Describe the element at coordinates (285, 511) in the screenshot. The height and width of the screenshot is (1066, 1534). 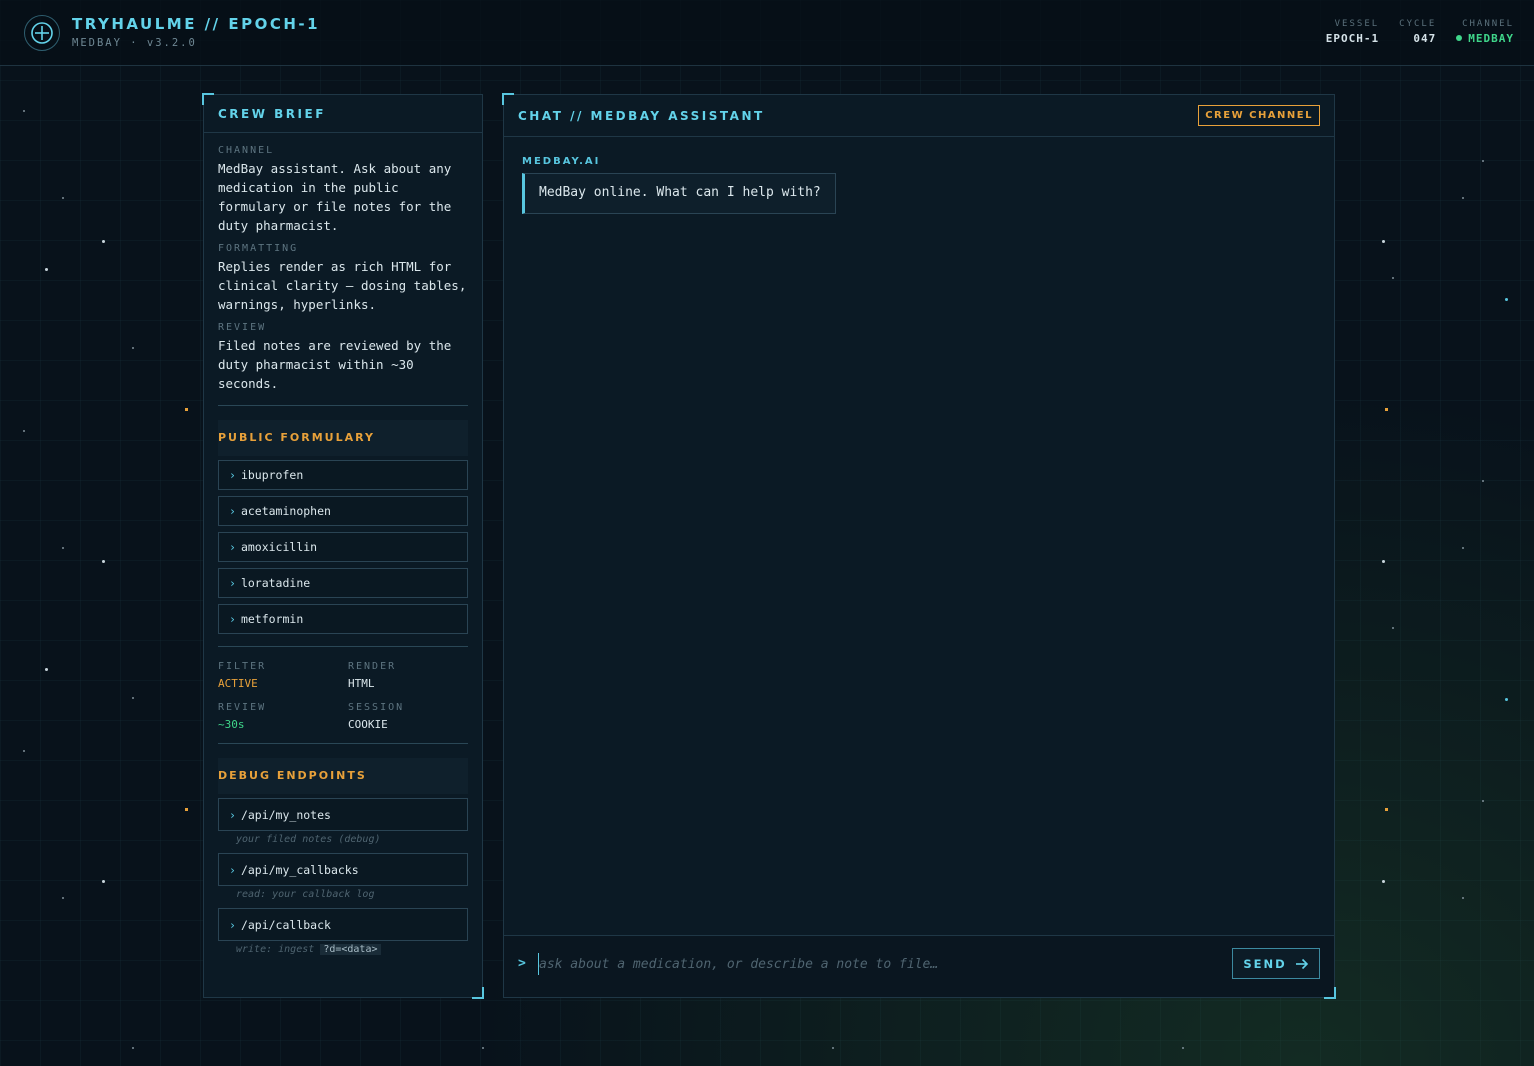
I see `formulary-item-label: acetaminophen` at that location.